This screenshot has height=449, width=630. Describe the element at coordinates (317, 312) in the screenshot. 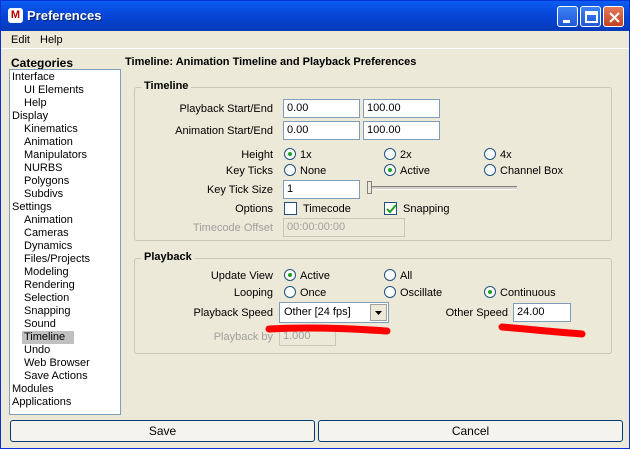

I see `playback-speed-value: Other [24 fps]` at that location.